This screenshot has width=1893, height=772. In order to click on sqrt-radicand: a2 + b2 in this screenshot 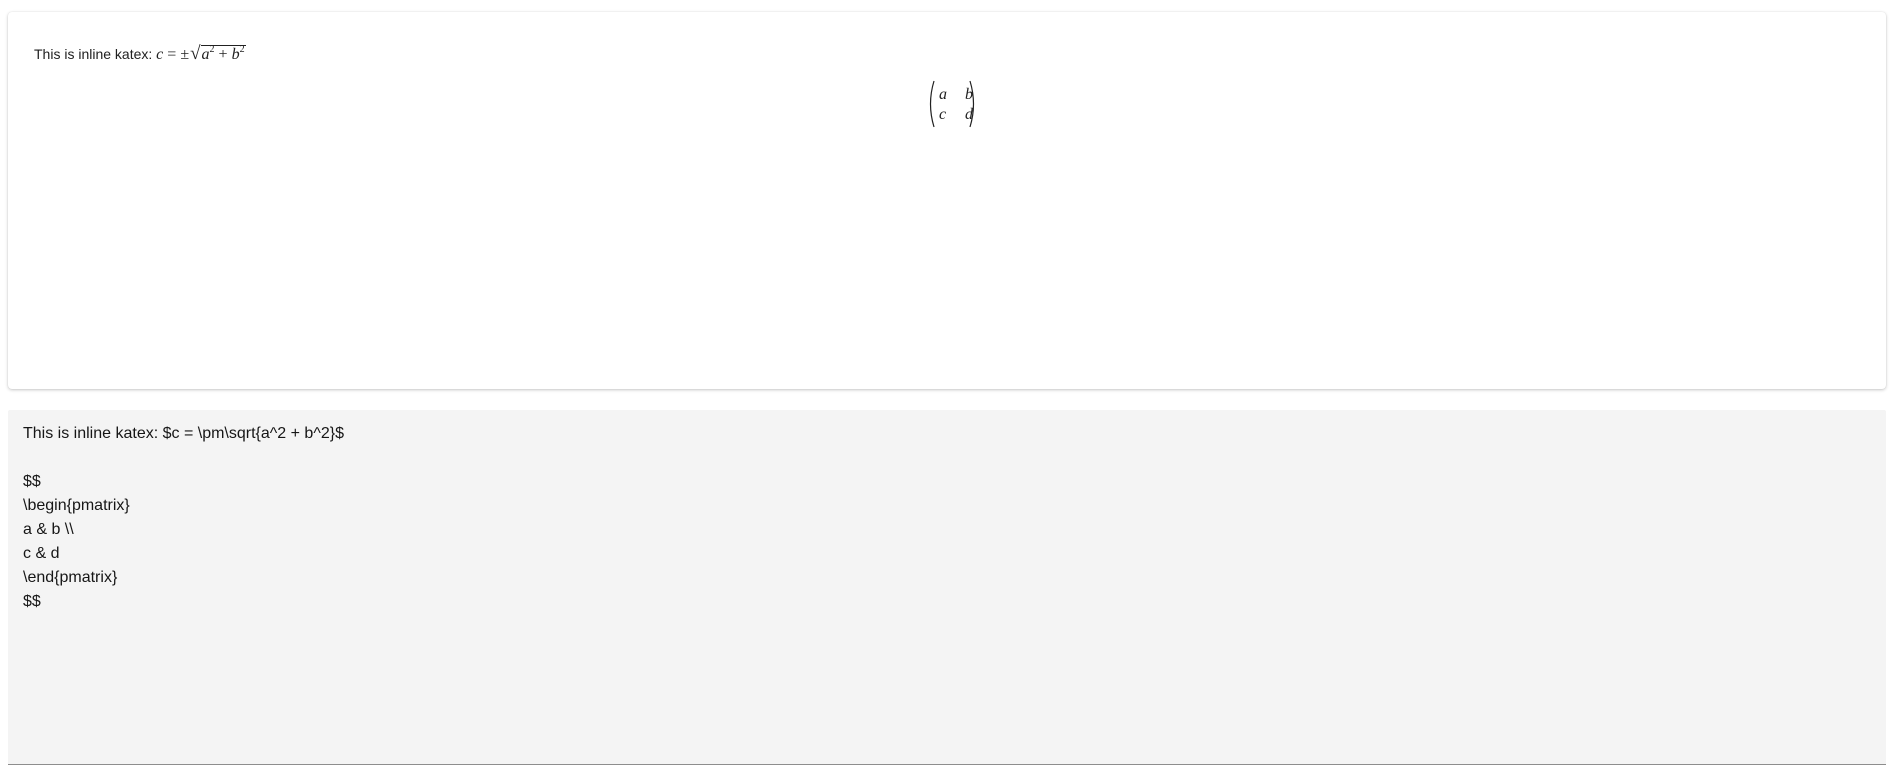, I will do `click(223, 53)`.